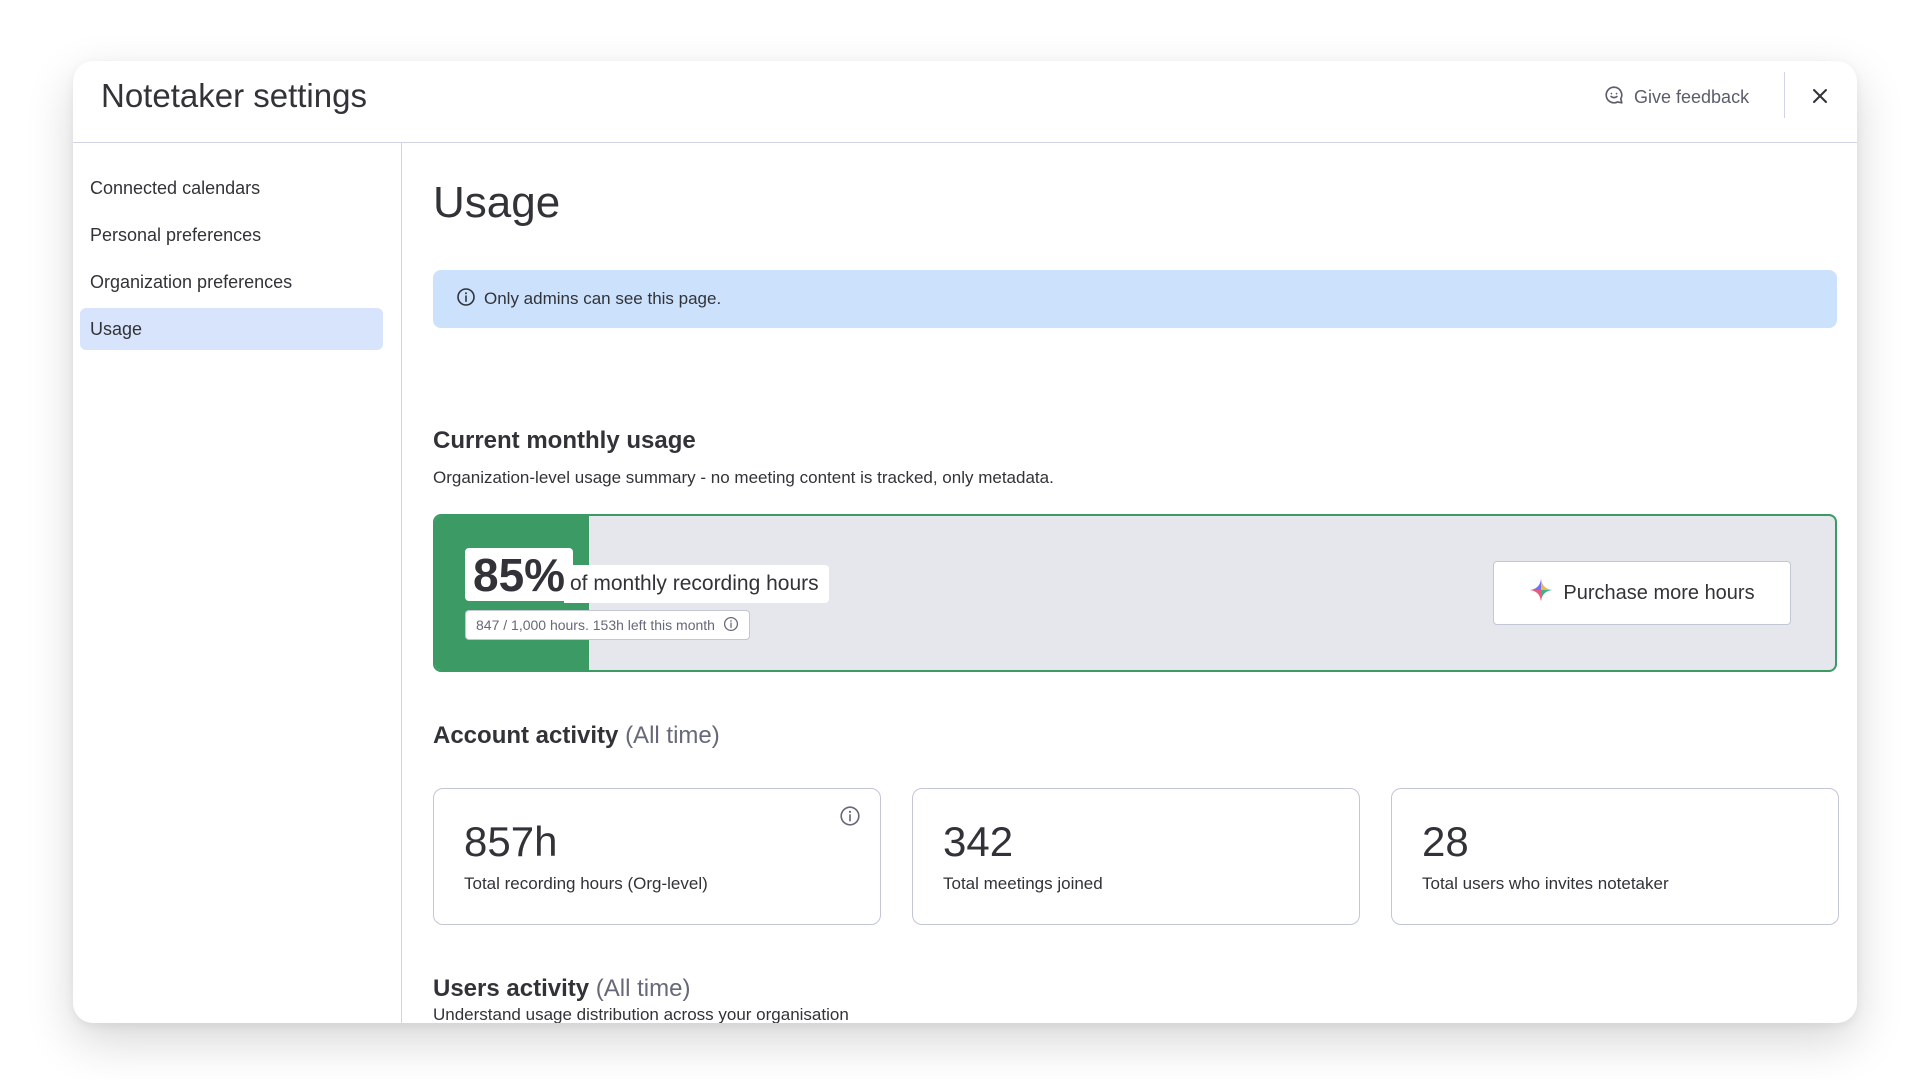 Image resolution: width=1920 pixels, height=1080 pixels. What do you see at coordinates (672, 735) in the screenshot?
I see `account-activity-qualifier: (All time)` at bounding box center [672, 735].